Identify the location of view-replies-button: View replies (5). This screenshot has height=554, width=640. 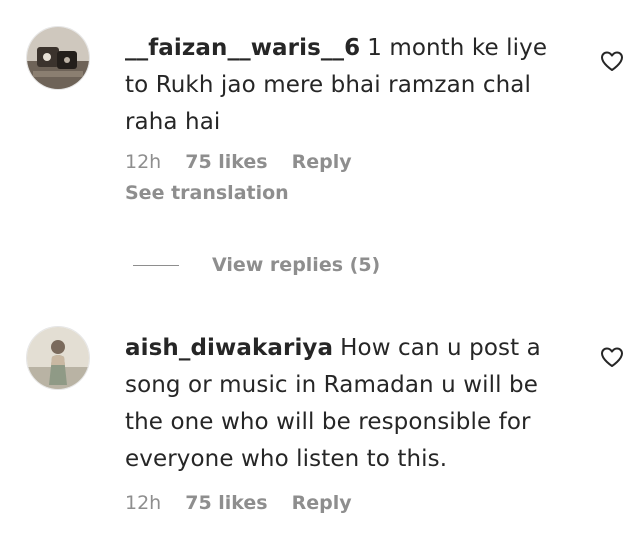
(256, 265).